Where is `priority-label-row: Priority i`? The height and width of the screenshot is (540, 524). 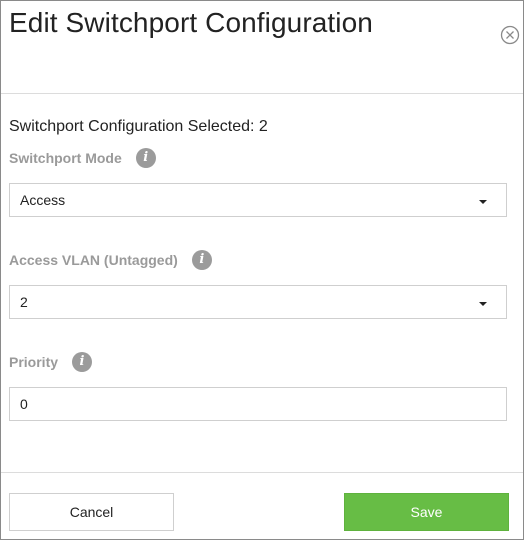 priority-label-row: Priority i is located at coordinates (51, 362).